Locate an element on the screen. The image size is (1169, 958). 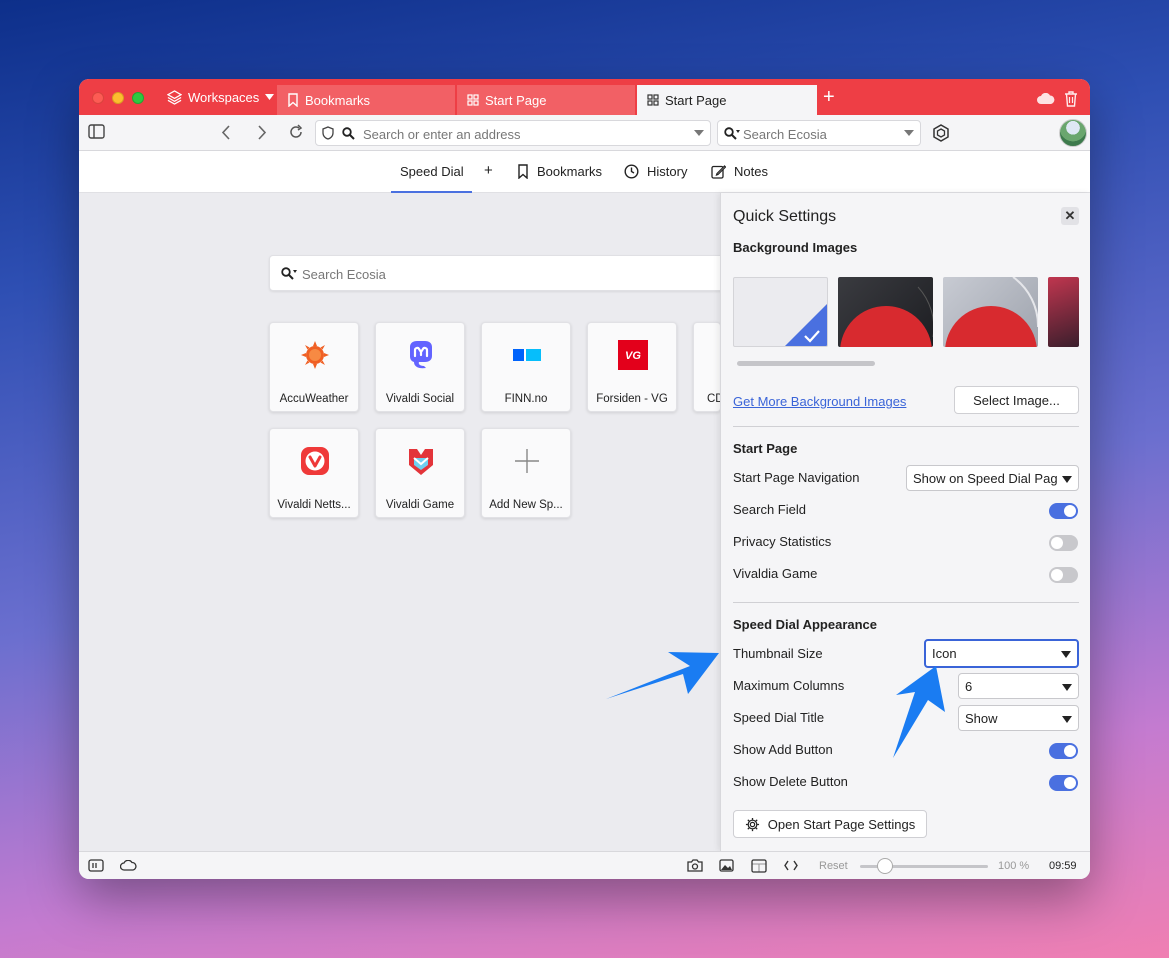
annotation-arrows is located at coordinates (775, 705).